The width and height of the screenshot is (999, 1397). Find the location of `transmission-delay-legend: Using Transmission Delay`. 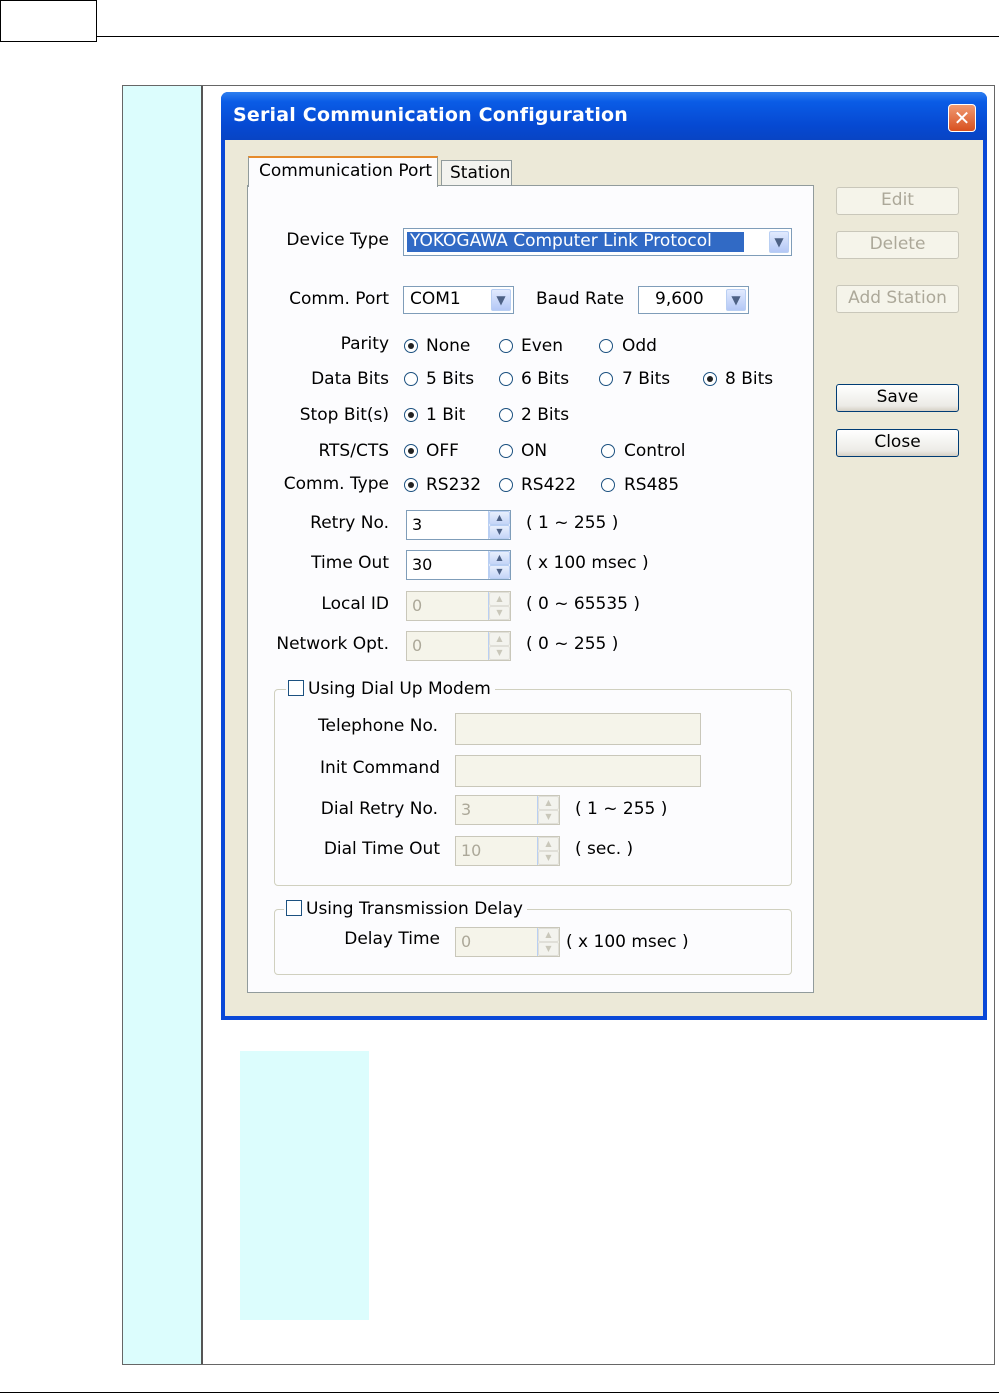

transmission-delay-legend: Using Transmission Delay is located at coordinates (405, 909).